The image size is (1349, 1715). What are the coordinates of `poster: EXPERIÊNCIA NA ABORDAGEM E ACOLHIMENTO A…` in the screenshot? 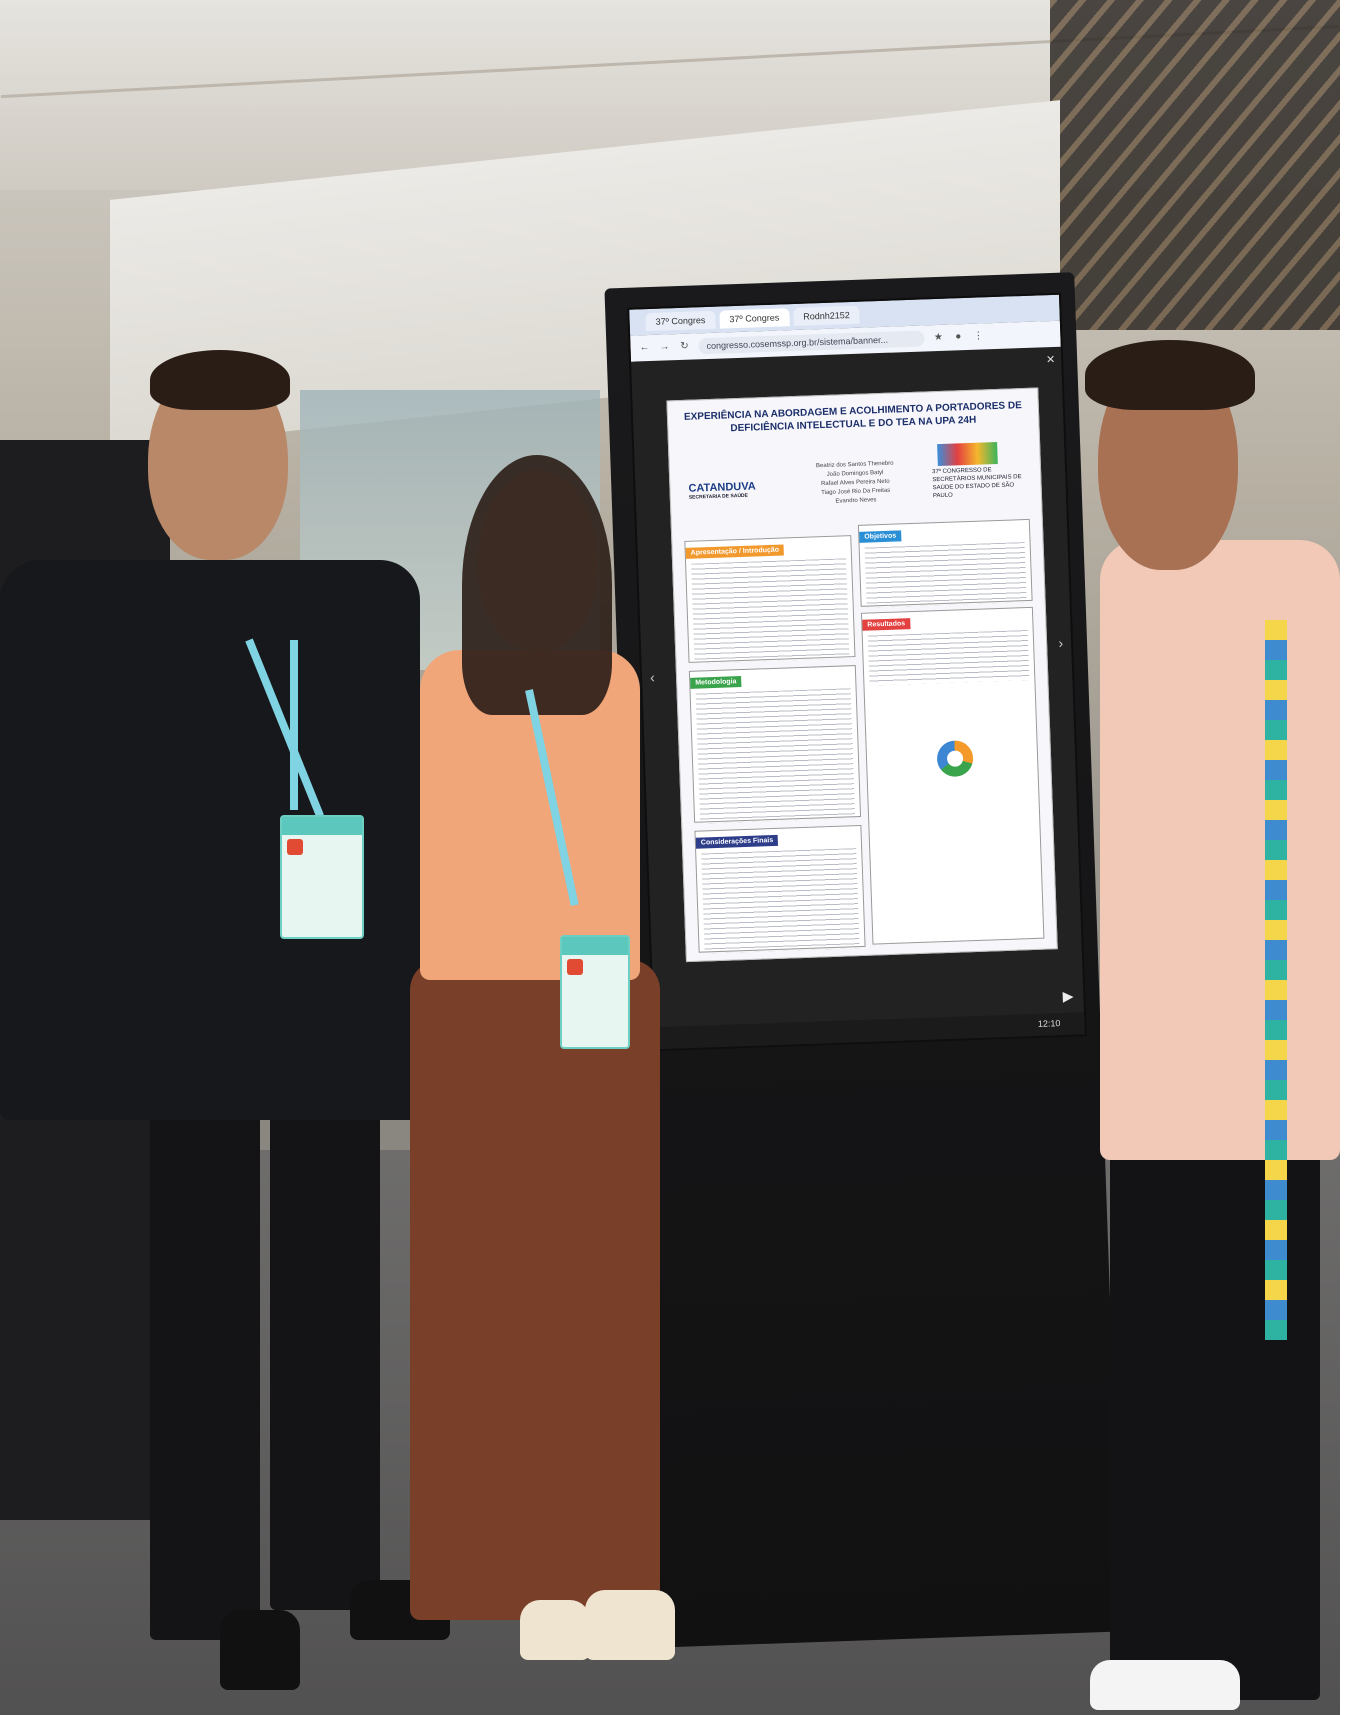 It's located at (862, 675).